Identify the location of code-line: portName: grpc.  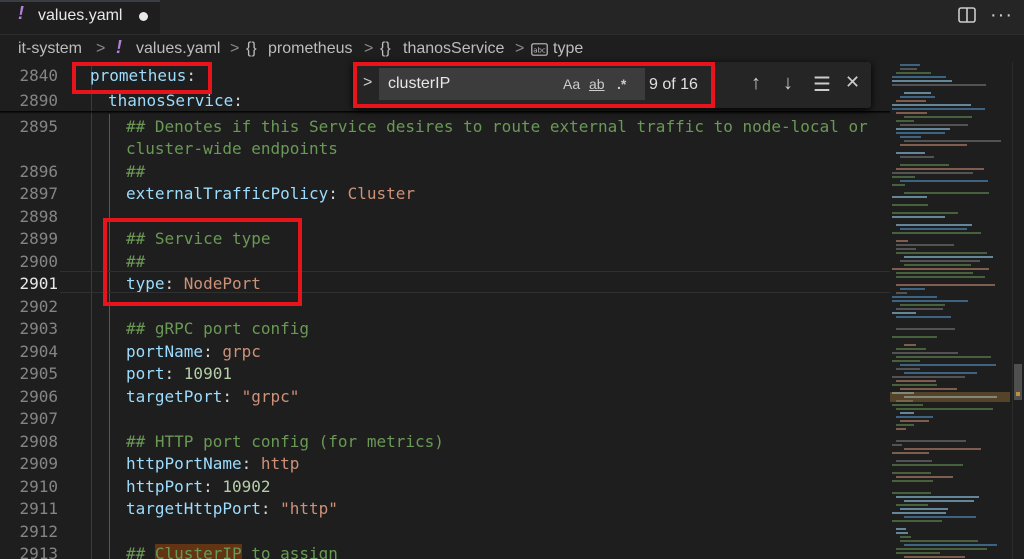
(193, 351).